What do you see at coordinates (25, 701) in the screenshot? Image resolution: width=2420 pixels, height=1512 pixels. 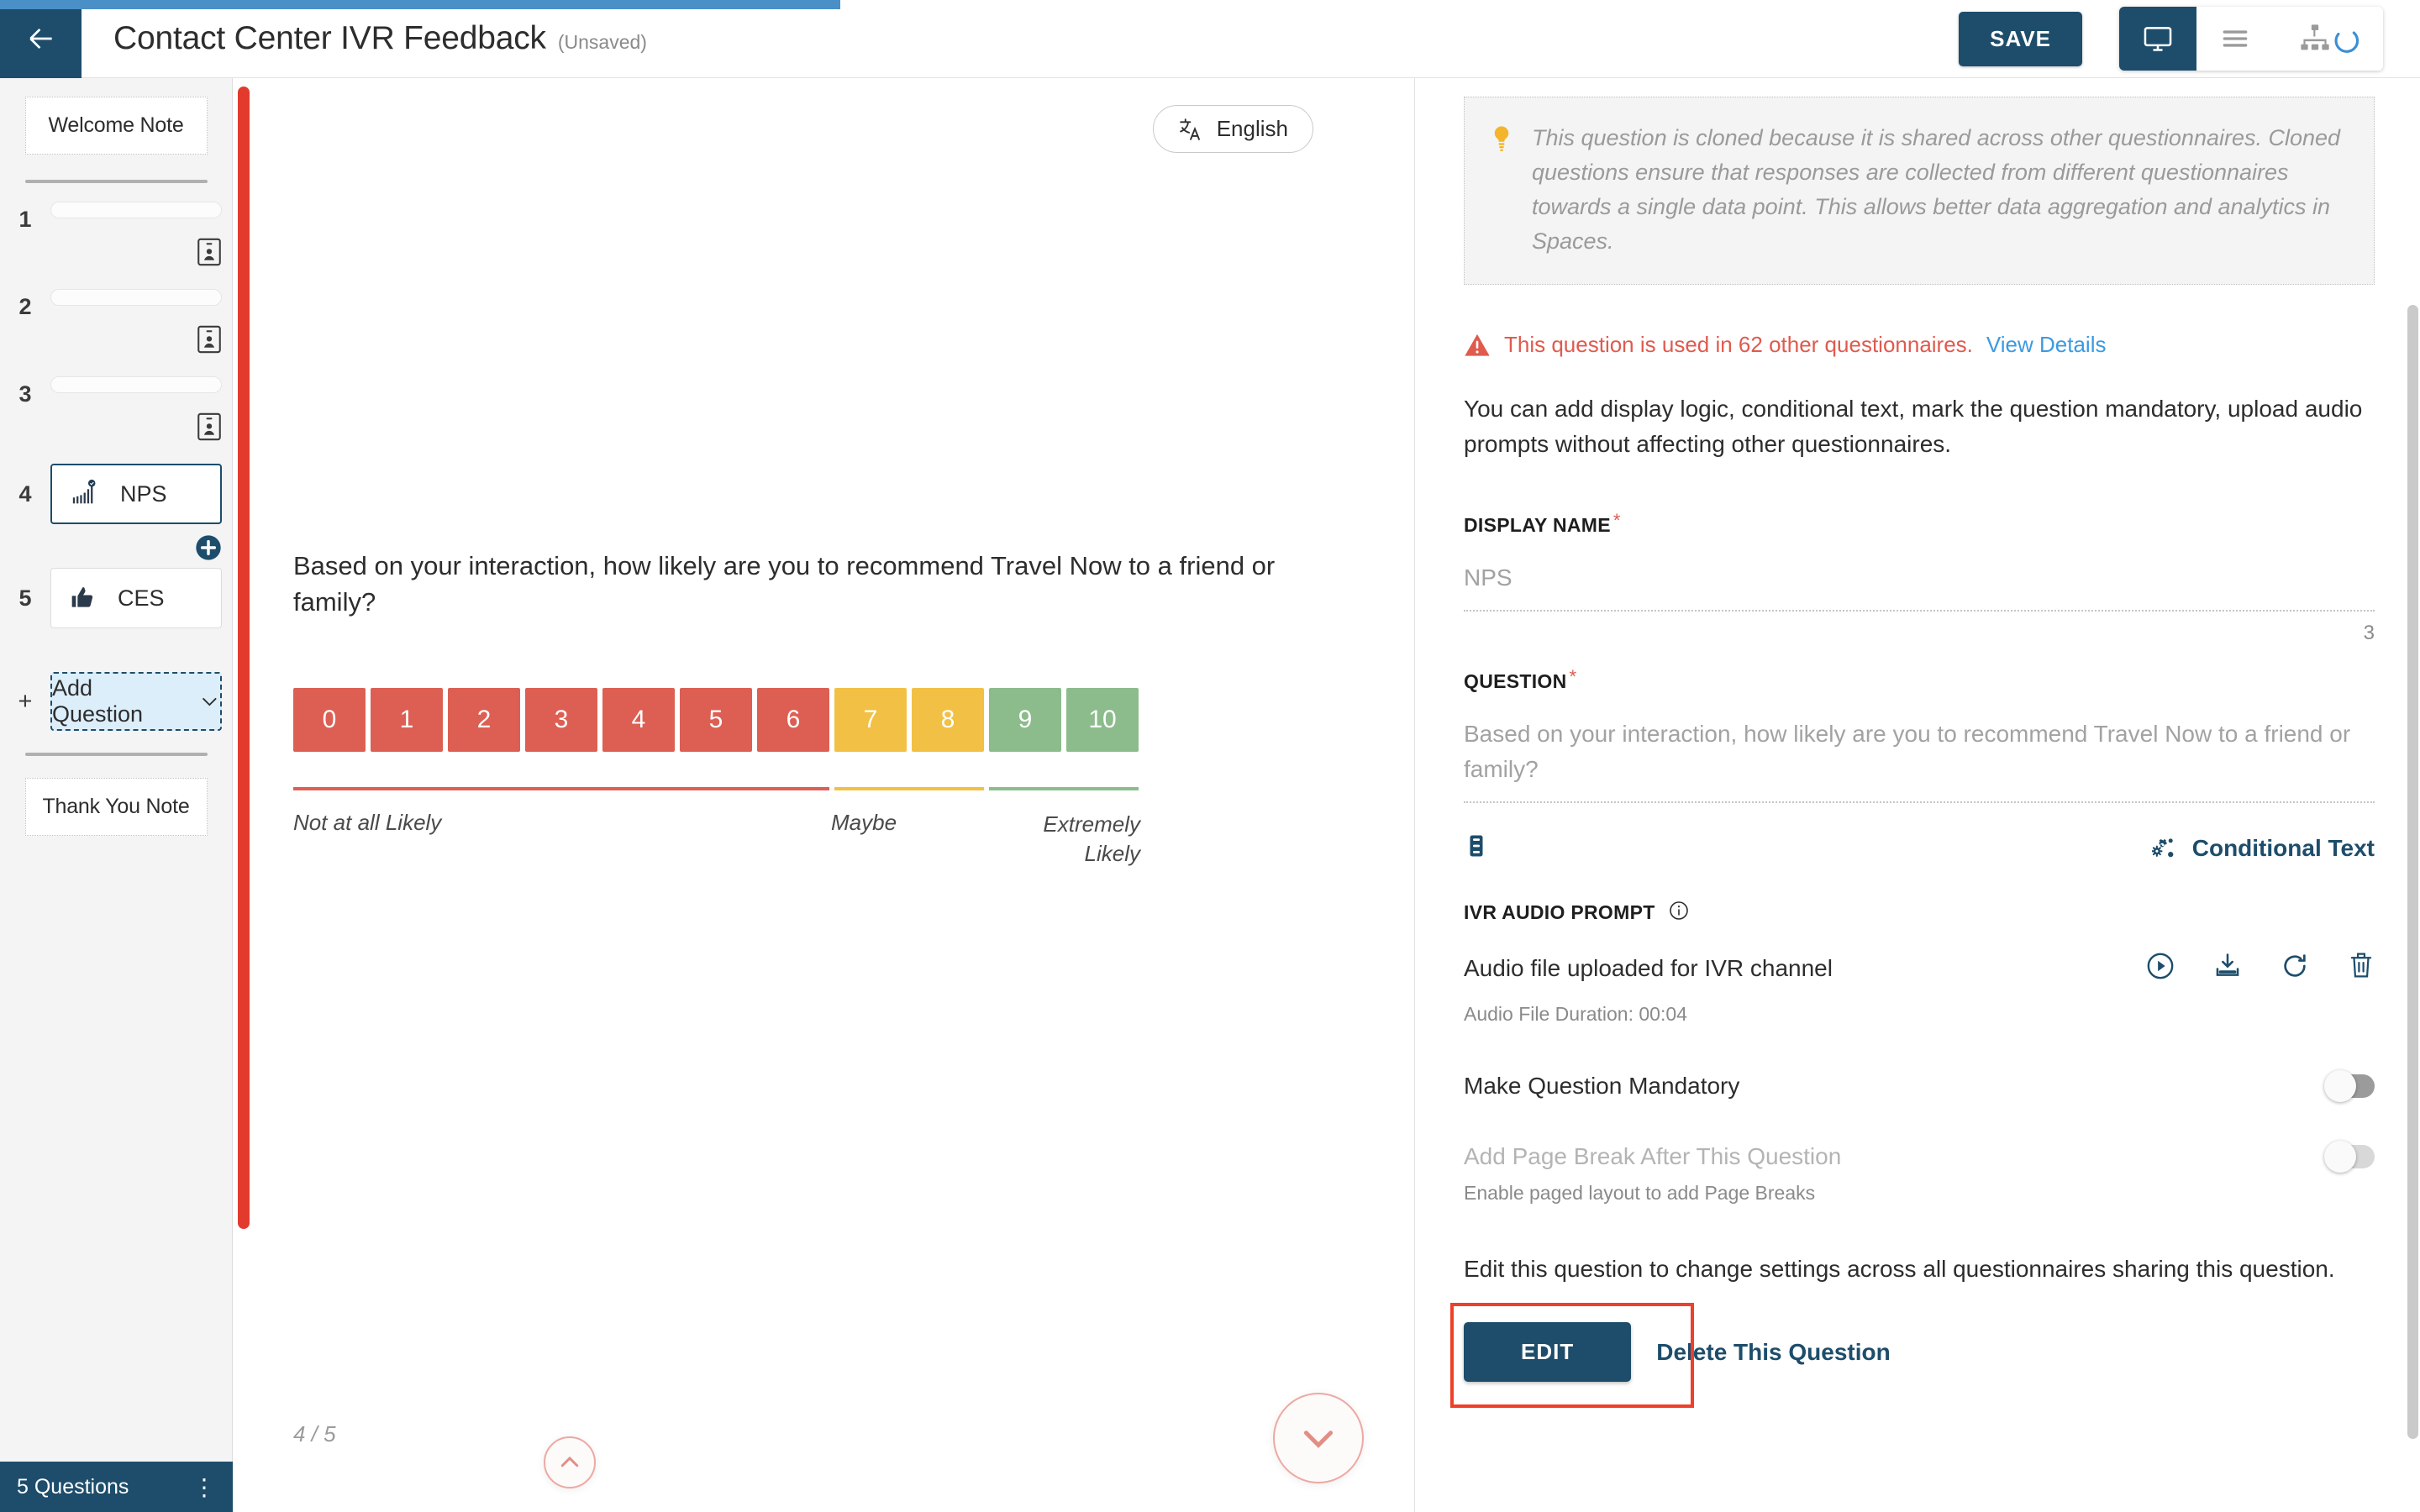 I see `add-question-marker: +` at bounding box center [25, 701].